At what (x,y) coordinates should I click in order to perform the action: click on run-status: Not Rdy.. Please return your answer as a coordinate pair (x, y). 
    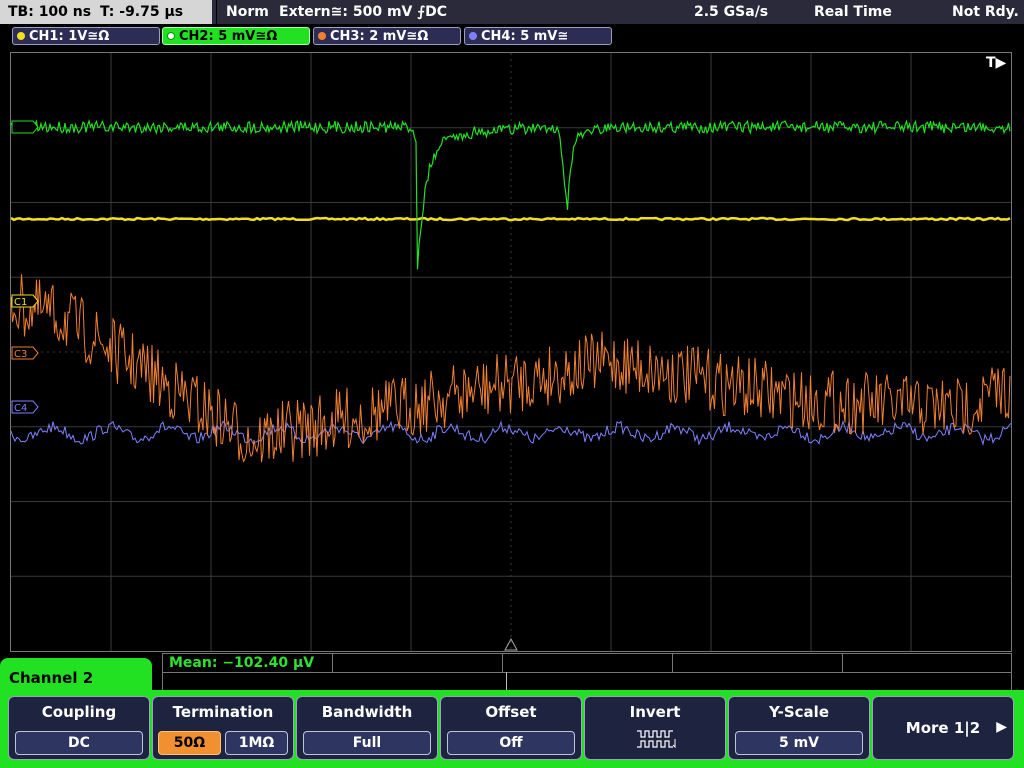
    Looking at the image, I should click on (985, 12).